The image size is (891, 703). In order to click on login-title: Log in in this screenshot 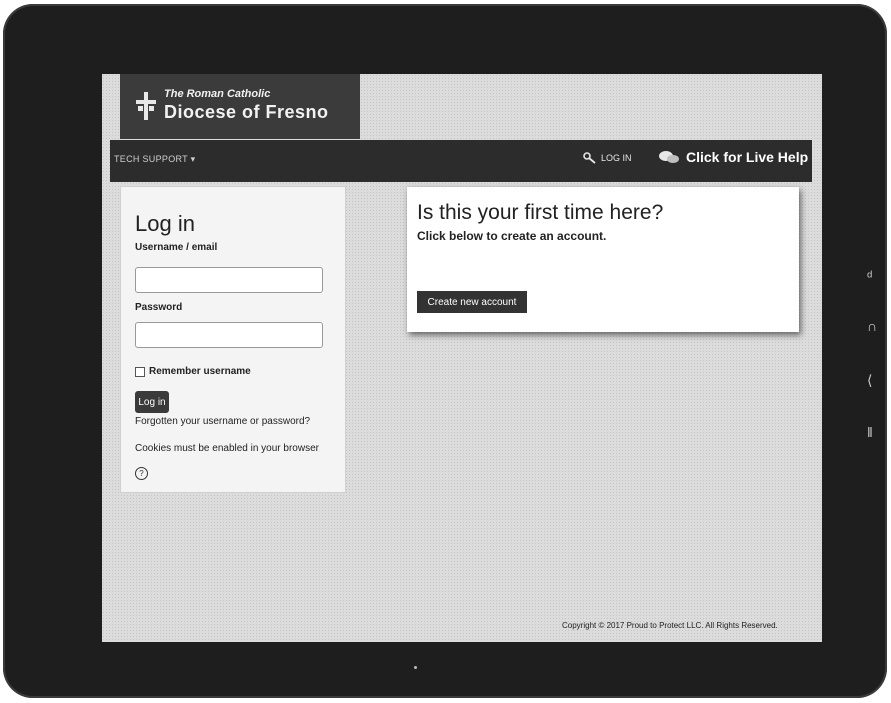, I will do `click(165, 223)`.